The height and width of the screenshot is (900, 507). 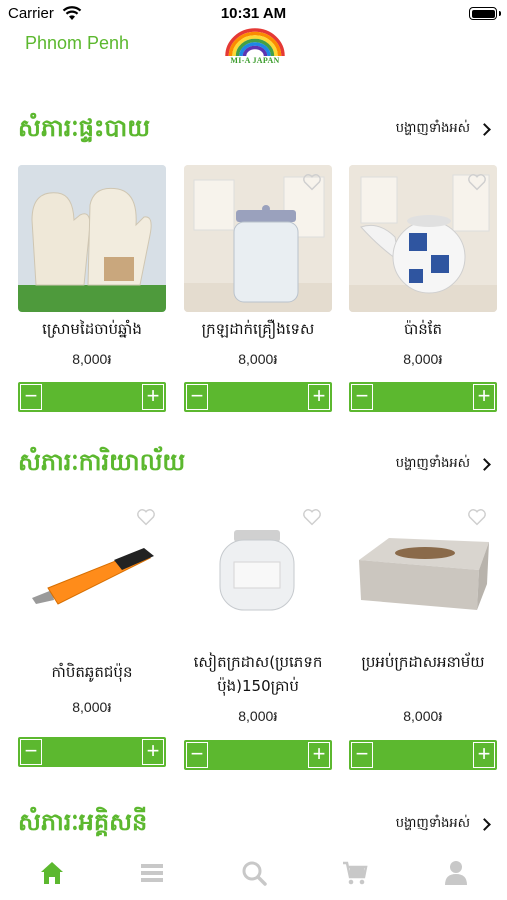 I want to click on tab-bar, so click(x=253, y=874).